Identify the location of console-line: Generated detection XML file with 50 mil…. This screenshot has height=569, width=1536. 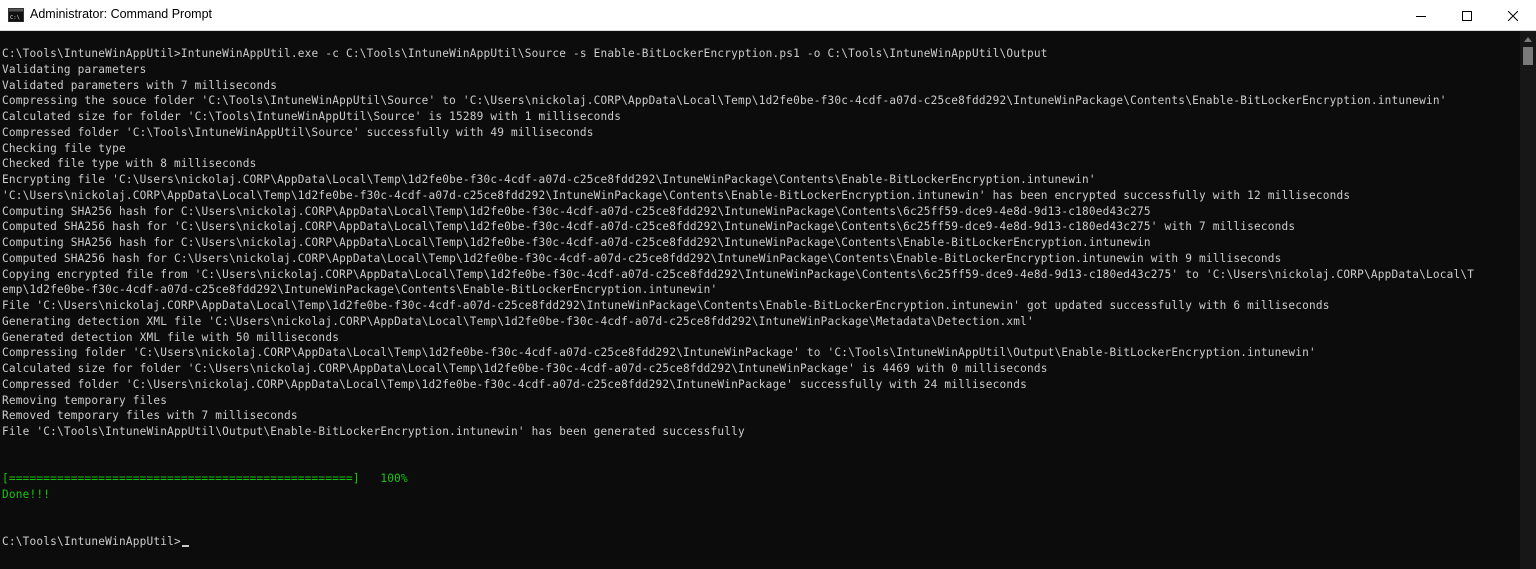
(171, 337).